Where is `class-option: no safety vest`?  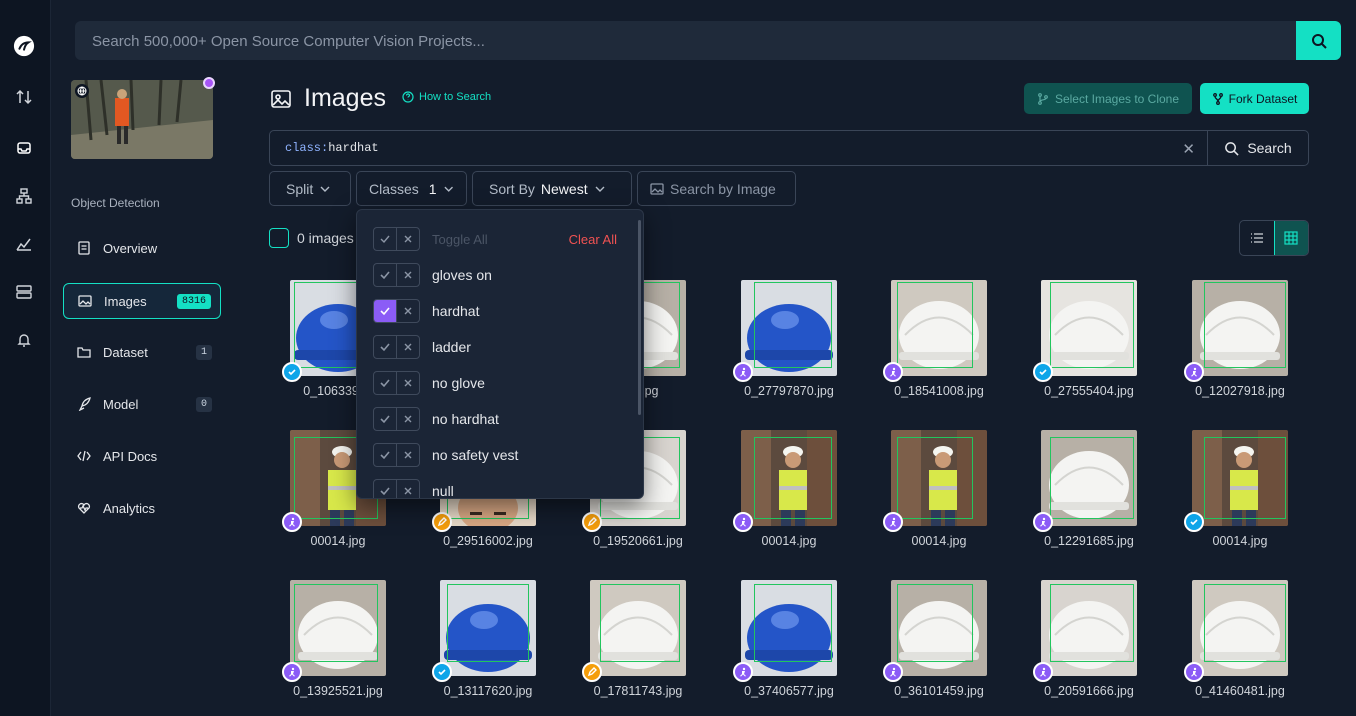 class-option: no safety vest is located at coordinates (445, 455).